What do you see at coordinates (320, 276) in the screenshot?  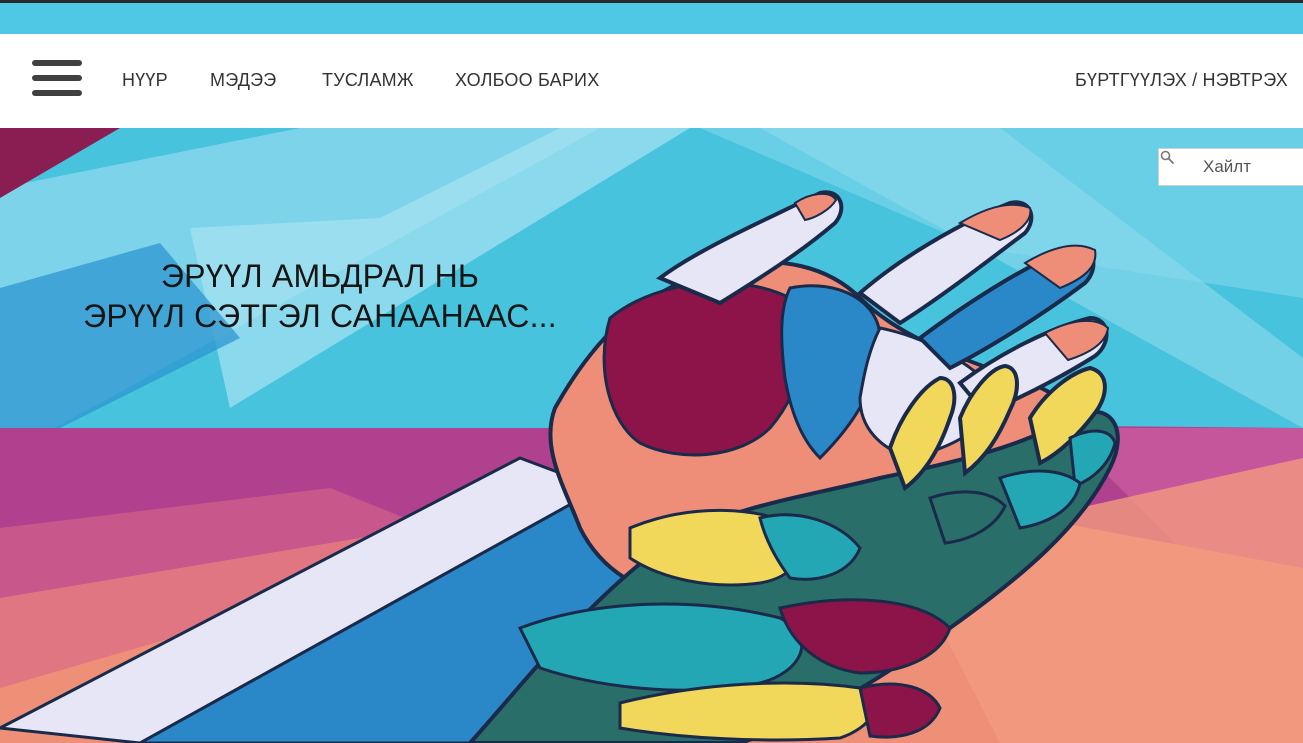 I see `hero-headline-line-1: ЭРҮҮЛ АМЬДРАЛ НЬ` at bounding box center [320, 276].